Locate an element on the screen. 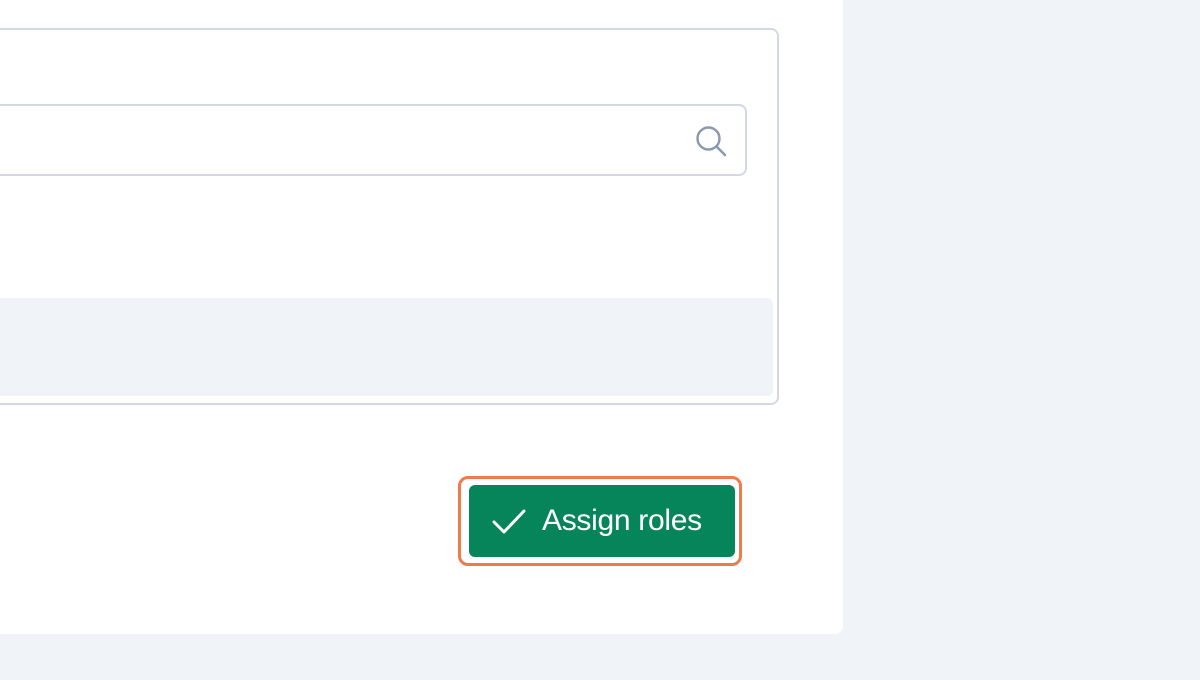  assign-roles-button: Assign roles is located at coordinates (602, 521).